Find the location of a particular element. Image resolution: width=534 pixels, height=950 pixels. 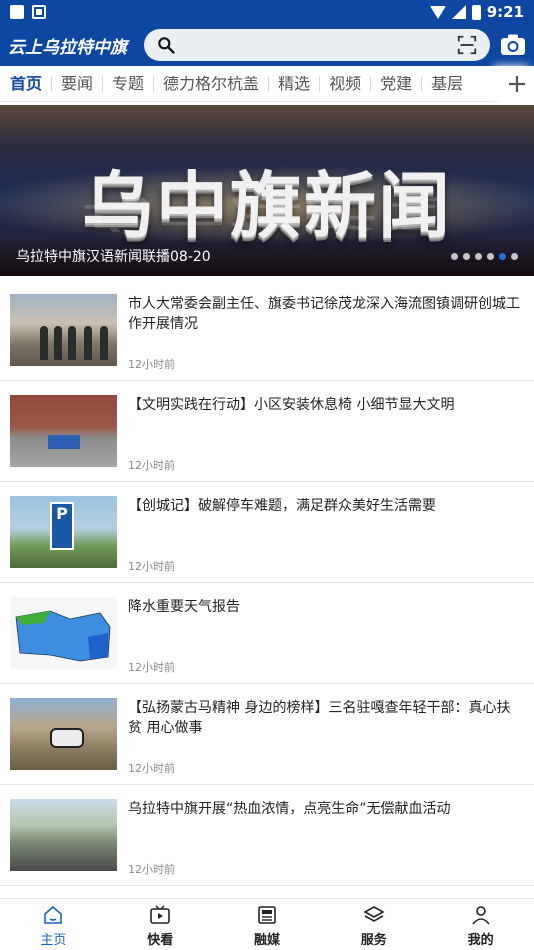

channel-tabs: 首页 要闻 专题 德力格尔杭盖 精选 视频 党建 基层 is located at coordinates (267, 83).